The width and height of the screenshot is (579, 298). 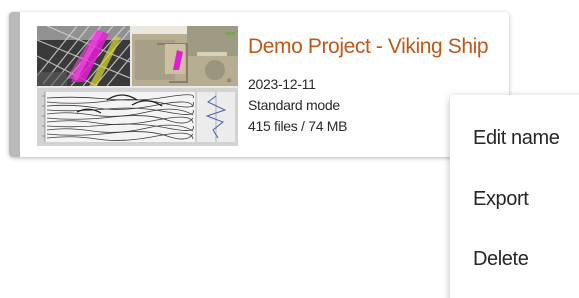 I want to click on project-thumbnail: ⊙, so click(x=137, y=86).